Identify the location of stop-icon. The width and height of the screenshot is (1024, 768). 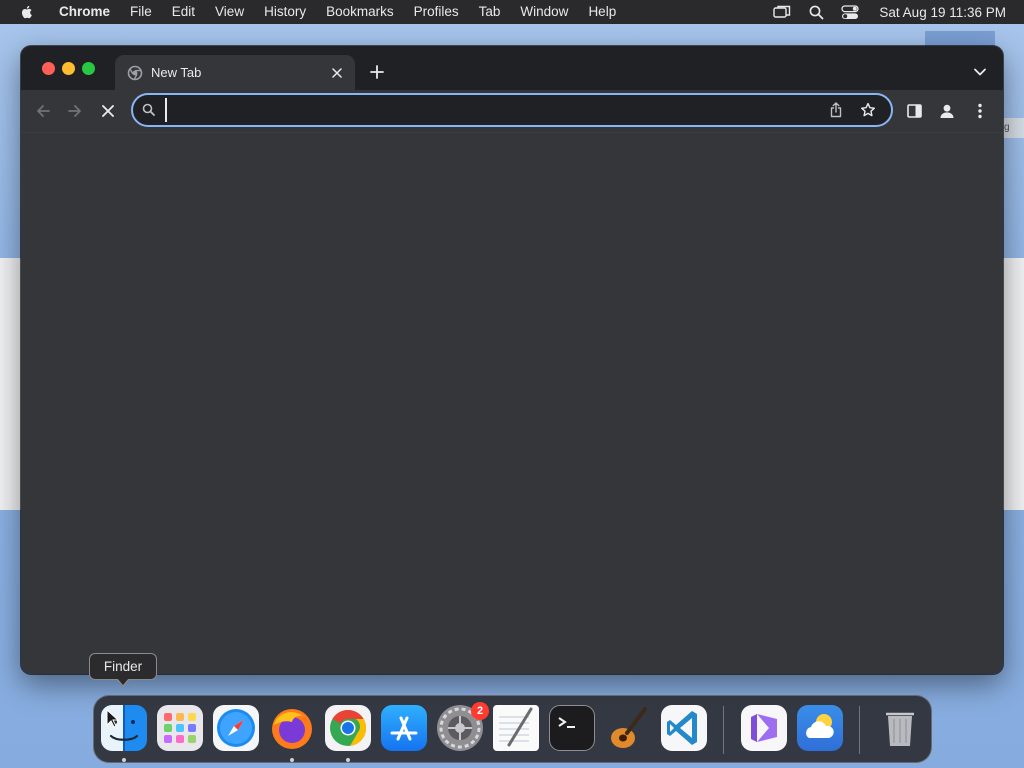
(108, 111).